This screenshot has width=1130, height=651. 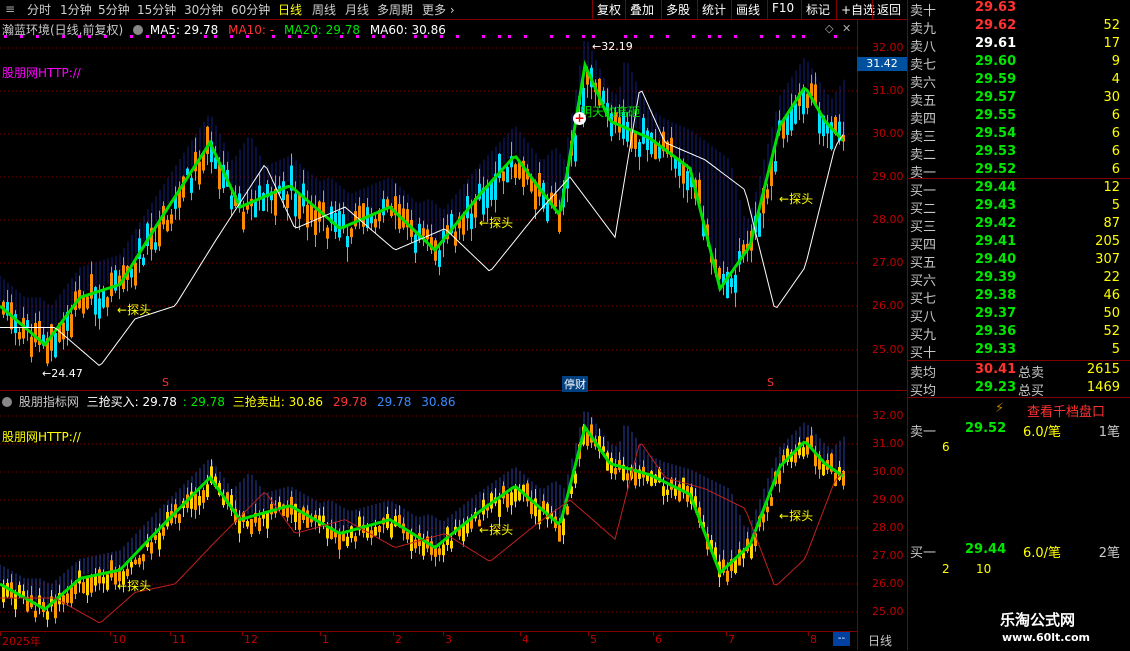 What do you see at coordinates (923, 83) in the screenshot?
I see `level-label: 卖六` at bounding box center [923, 83].